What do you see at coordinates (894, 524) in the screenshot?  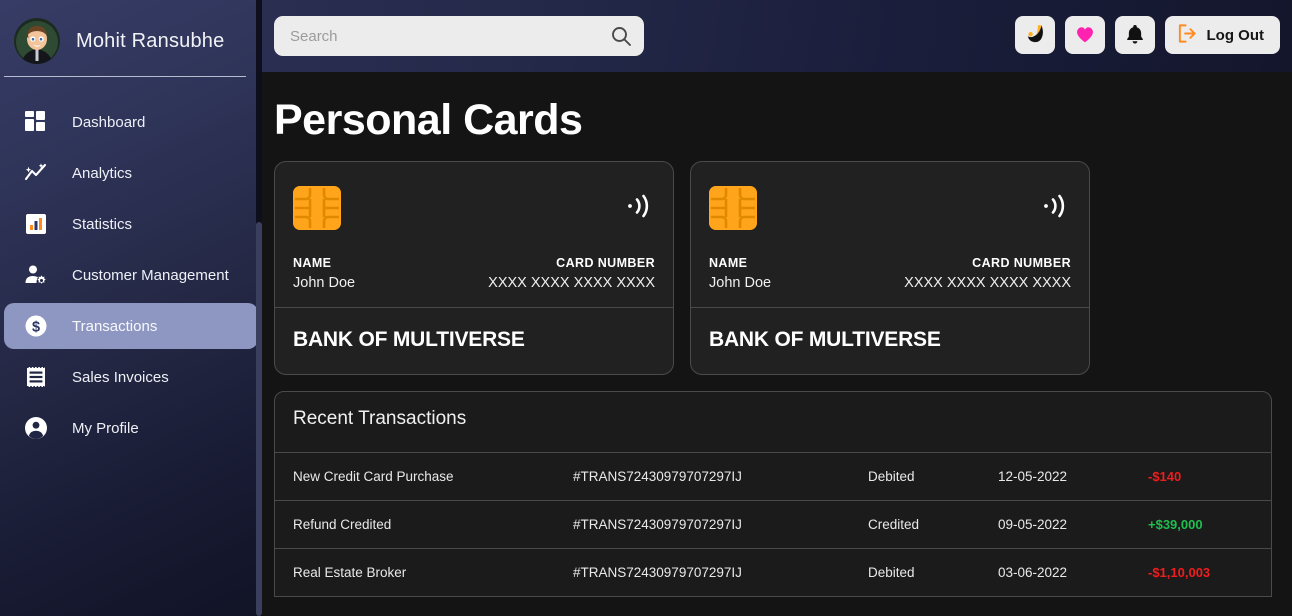 I see `transaction-type: Credited` at bounding box center [894, 524].